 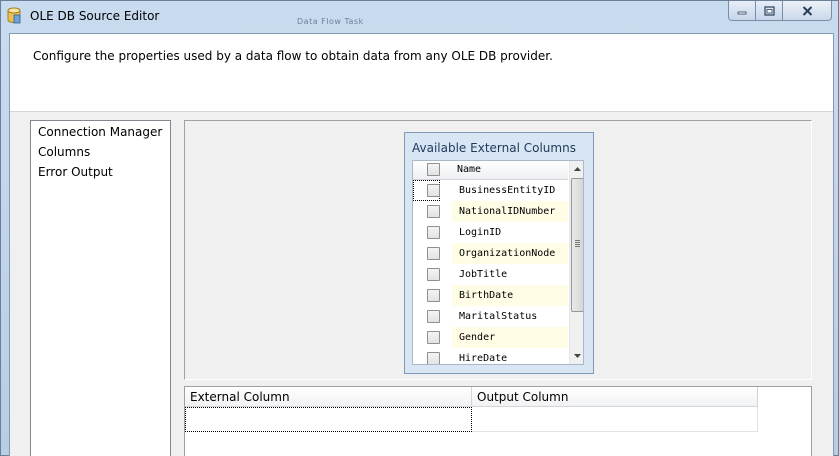 I want to click on list-item: HireDate, so click(x=490, y=356).